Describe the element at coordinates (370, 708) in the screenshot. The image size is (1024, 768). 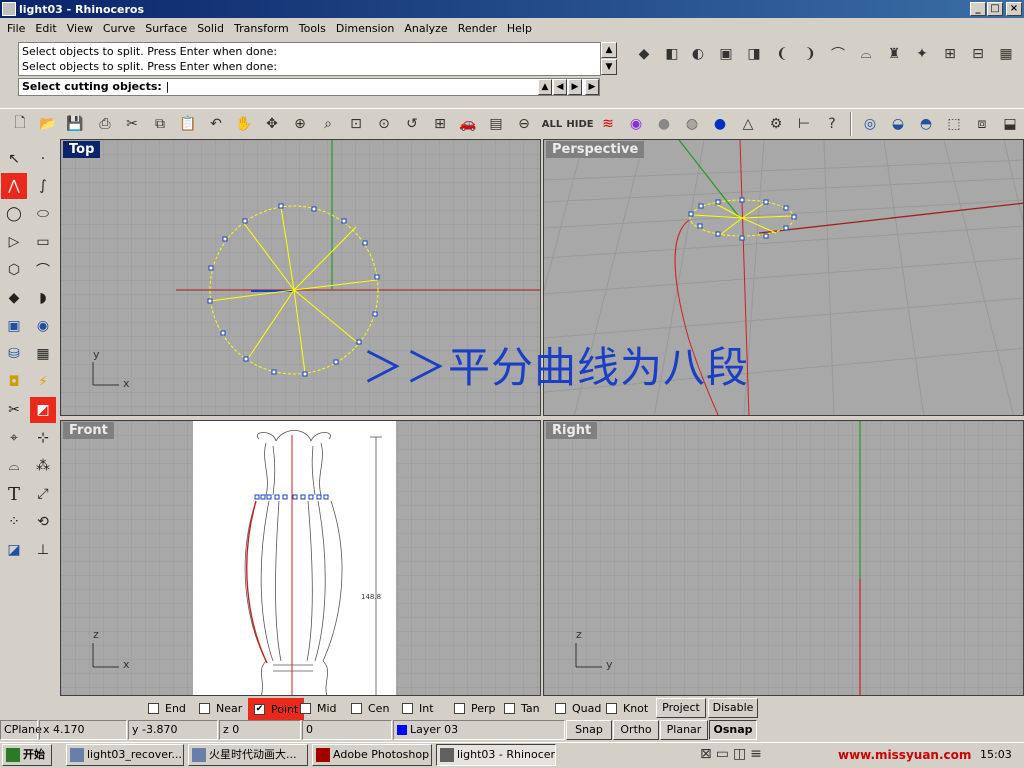
I see `osnap-cen: Cen` at that location.